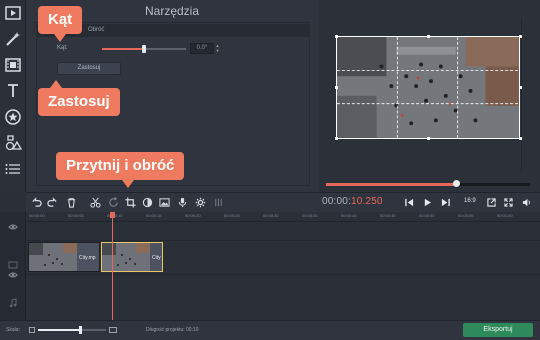  I want to click on export-button: Eksportuj, so click(498, 330).